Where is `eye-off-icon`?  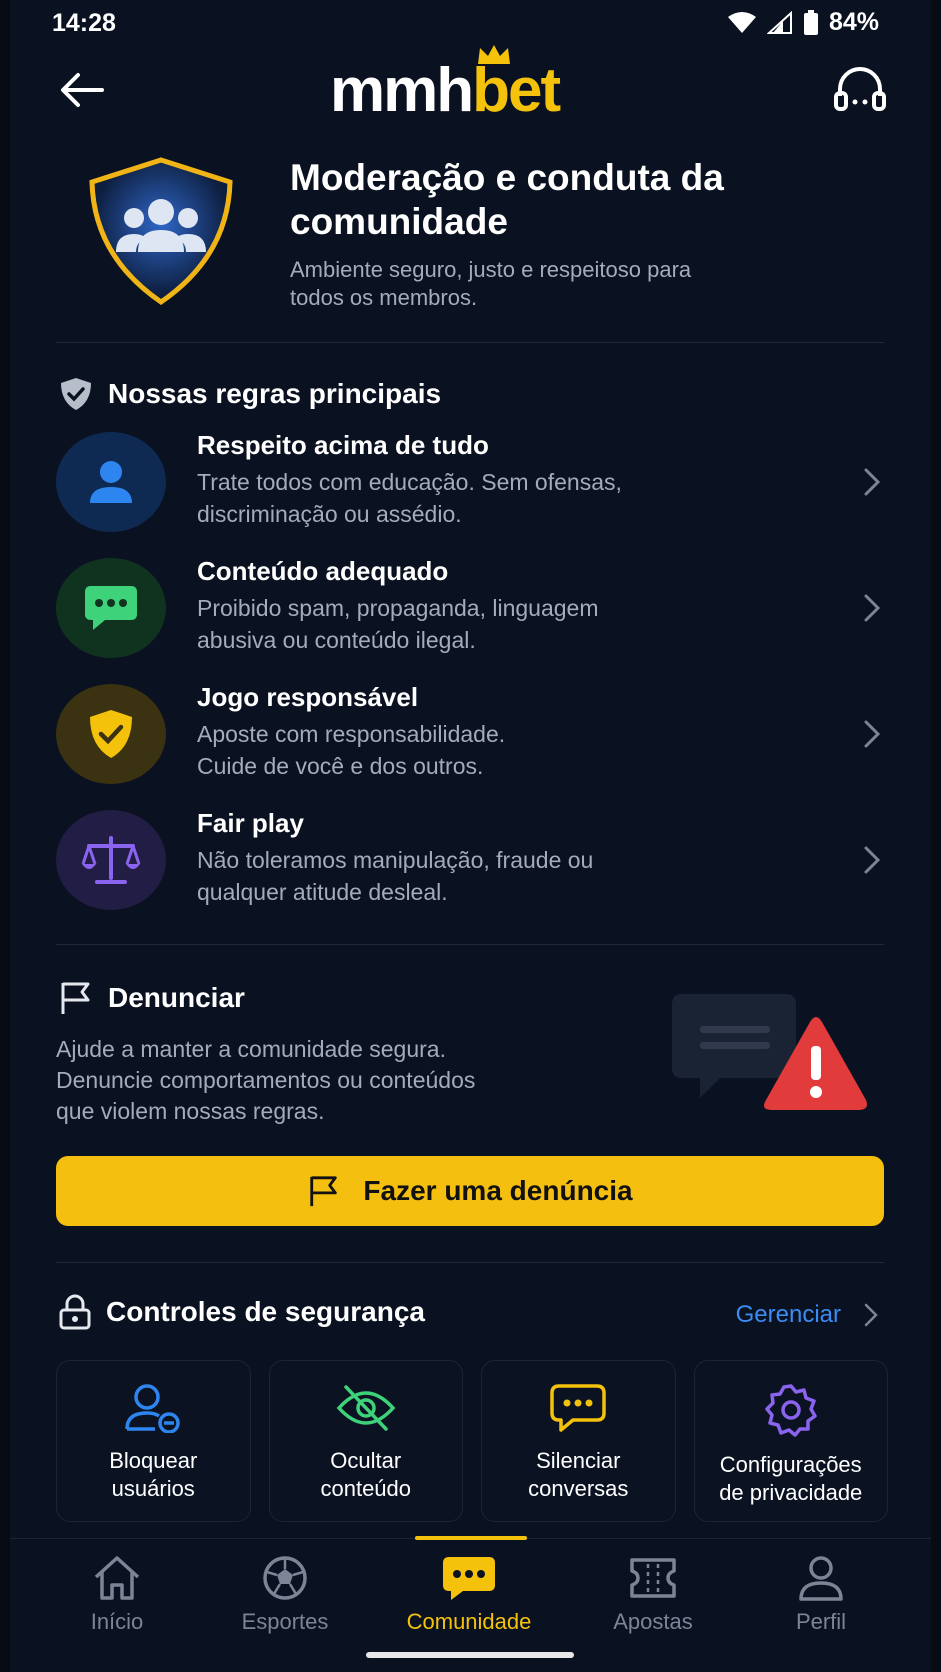
eye-off-icon is located at coordinates (366, 1408).